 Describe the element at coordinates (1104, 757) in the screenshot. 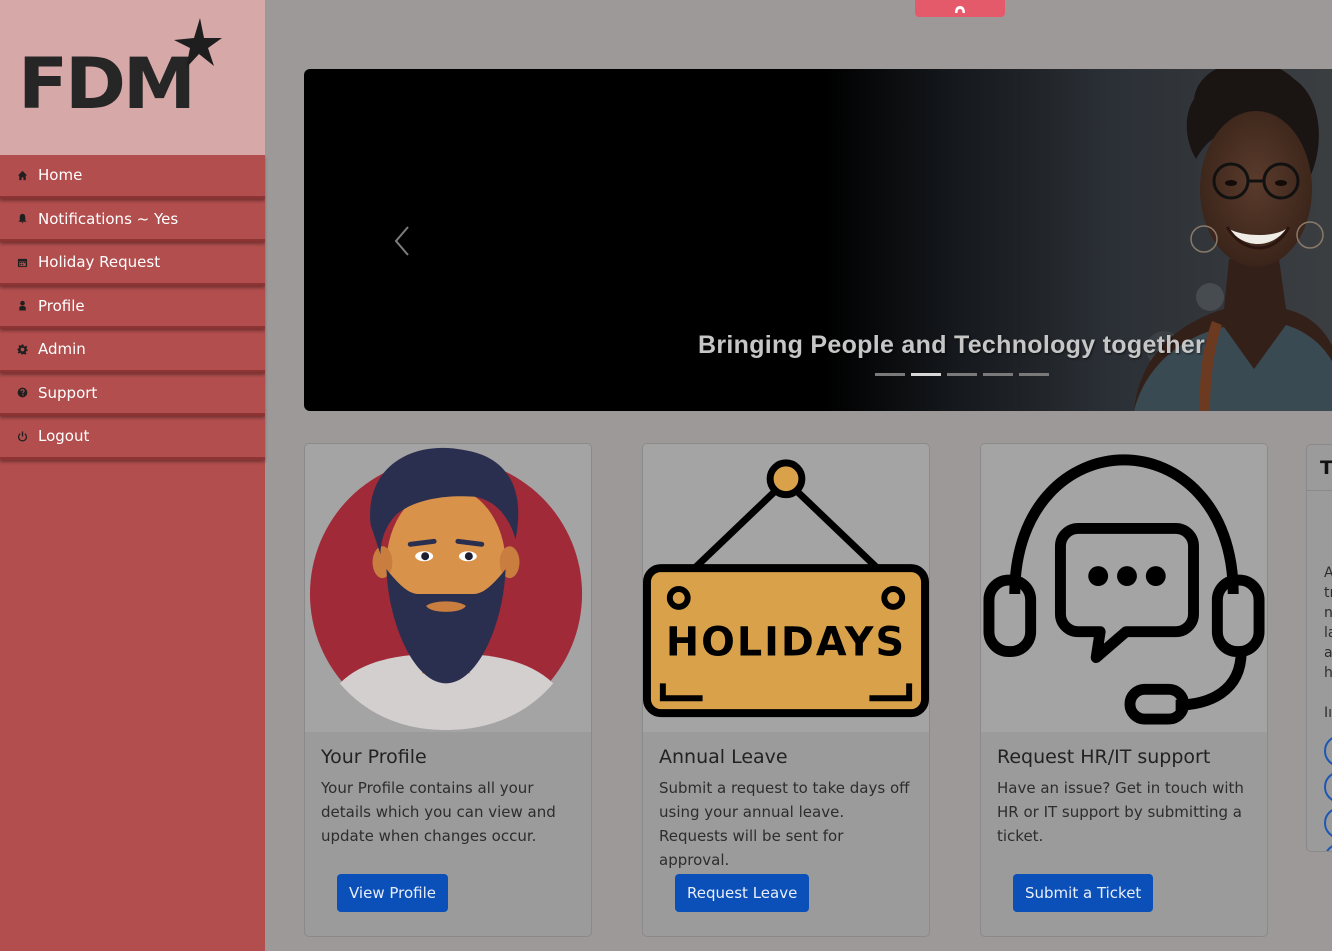

I see `card-title: Request HR/IT support` at that location.